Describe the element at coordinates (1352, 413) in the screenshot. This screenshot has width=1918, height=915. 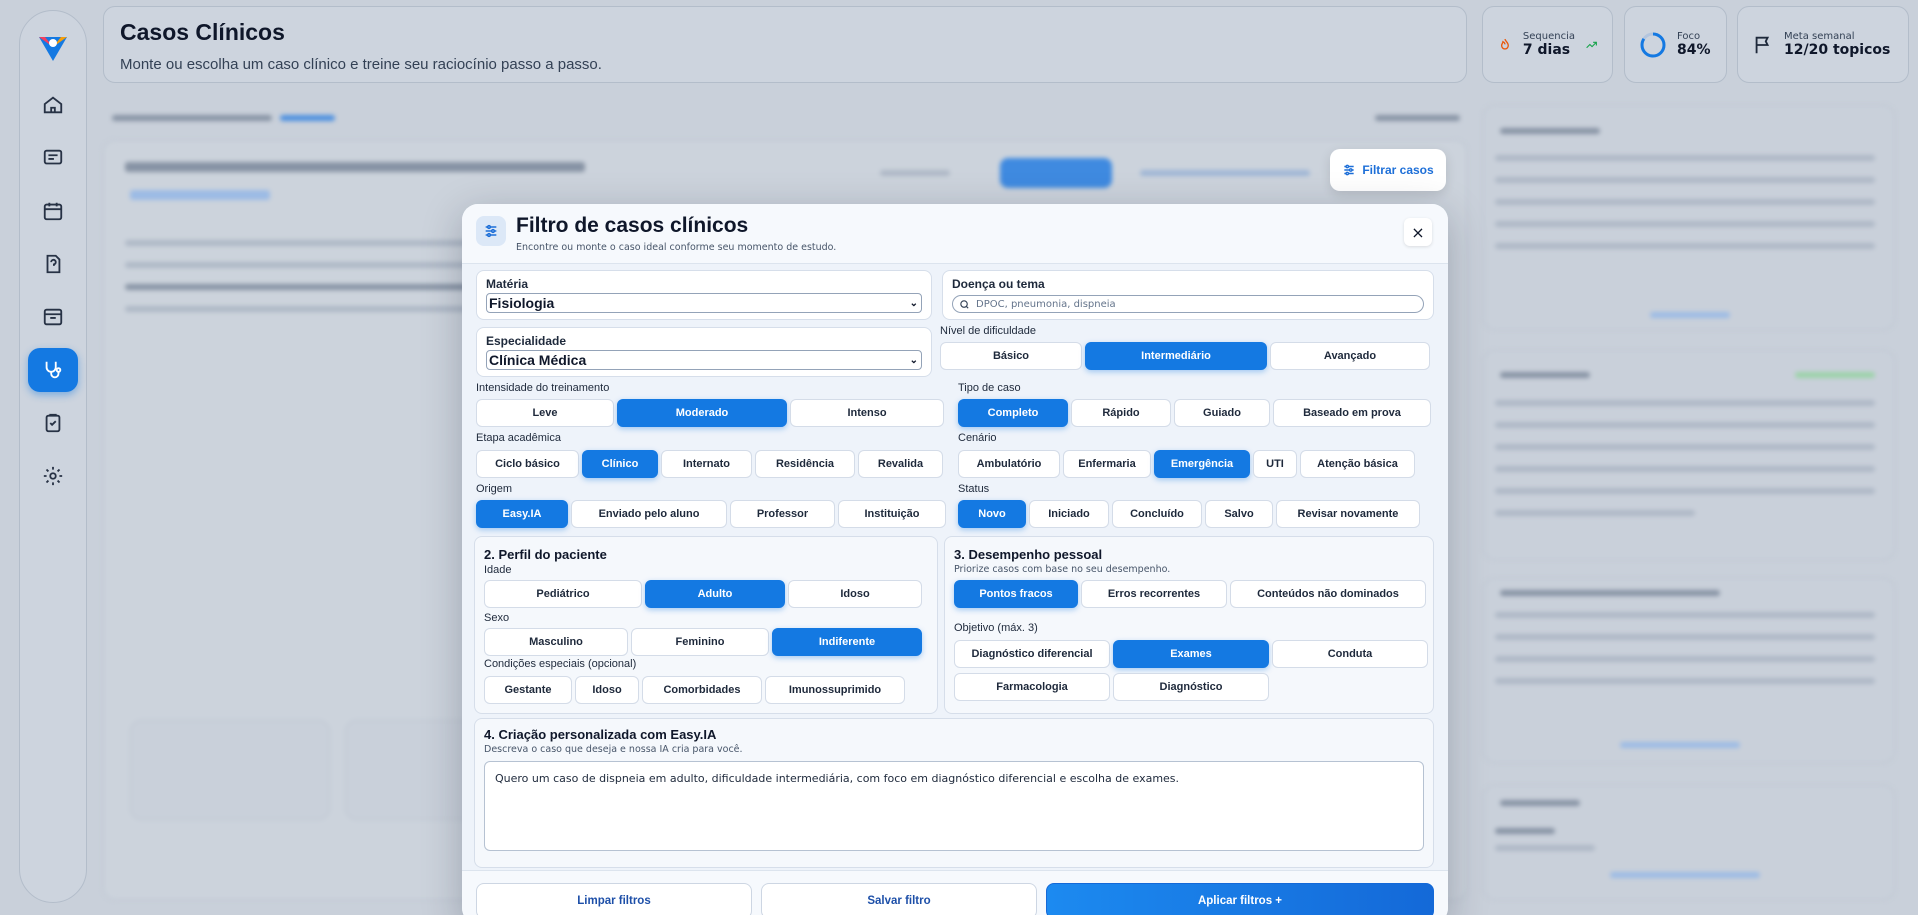
I see `chip-baseado-em-prova: Baseado em prova` at that location.